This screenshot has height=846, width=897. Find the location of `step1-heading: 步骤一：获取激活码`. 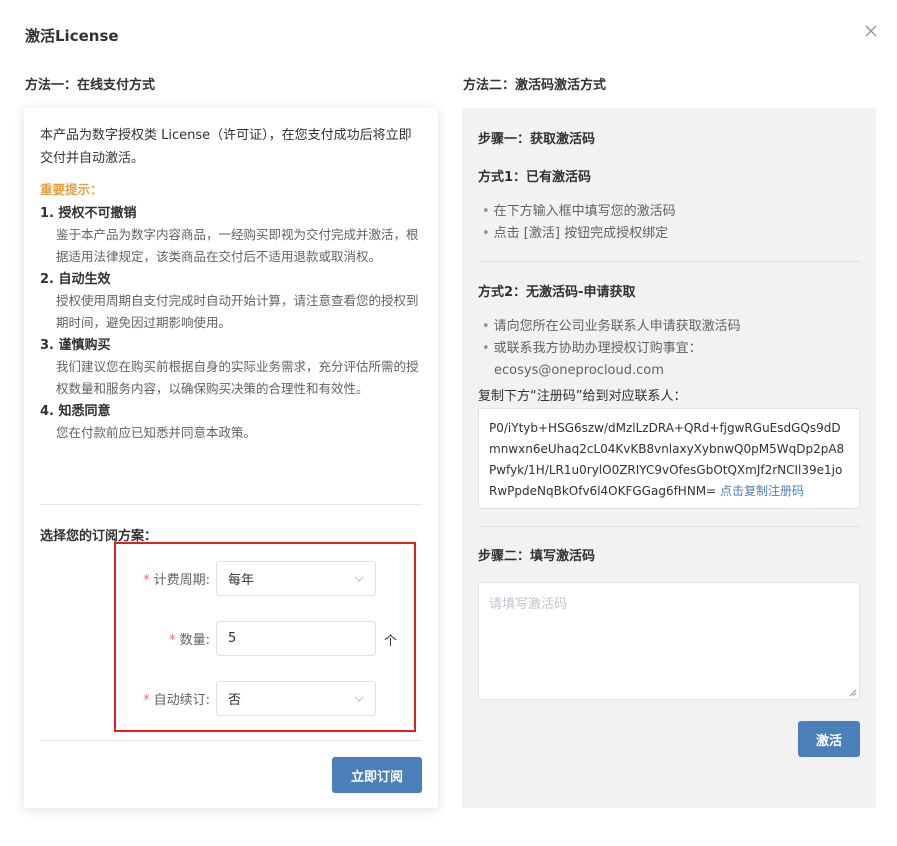

step1-heading: 步骤一：获取激活码 is located at coordinates (537, 139).